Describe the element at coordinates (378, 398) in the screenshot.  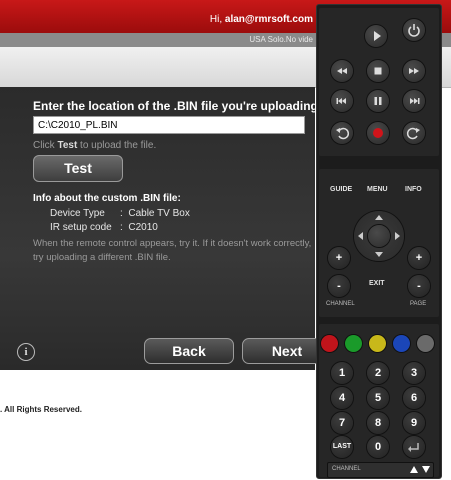
I see `digit-5-button: 5` at that location.